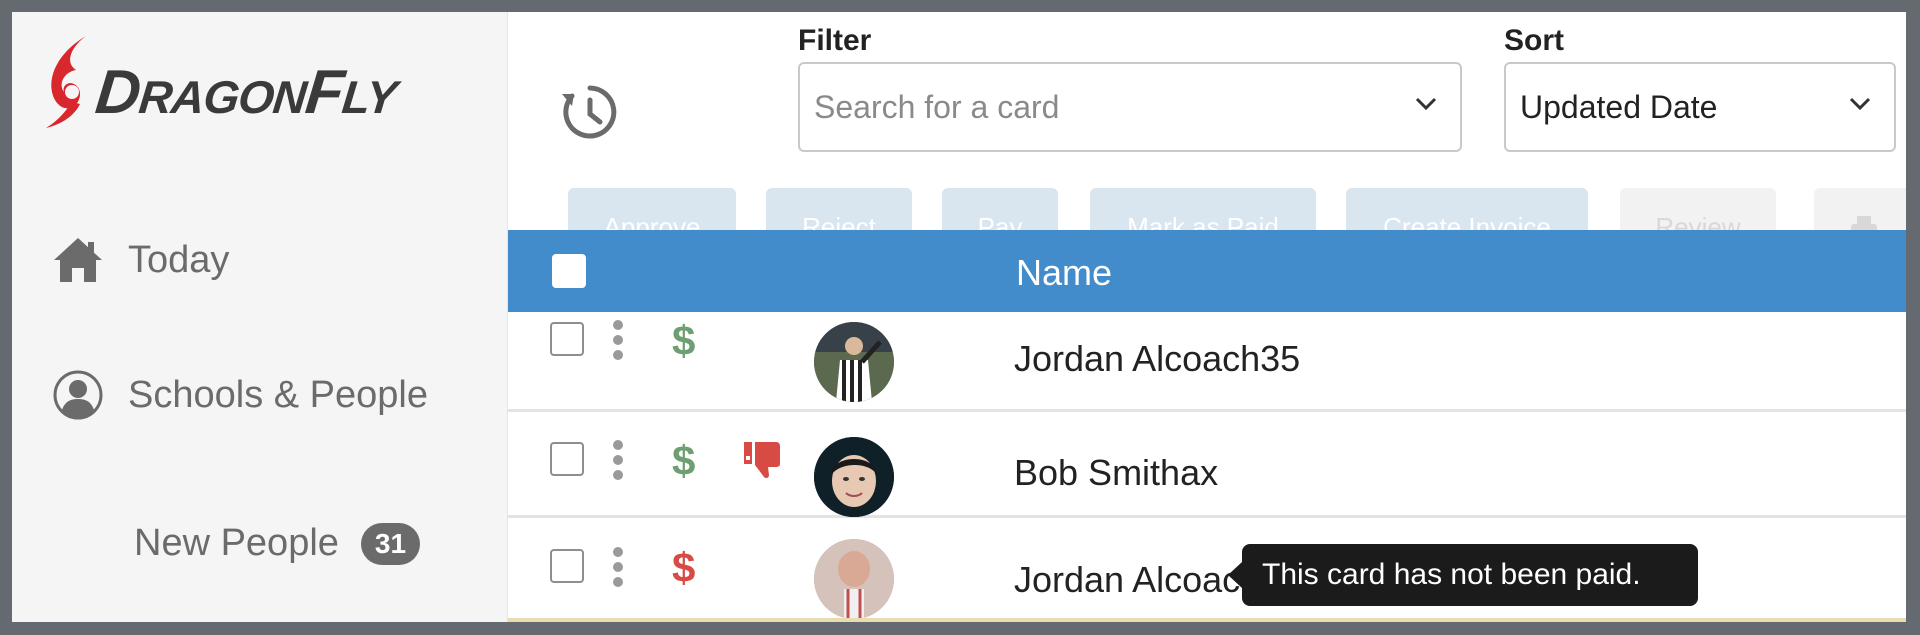 This screenshot has height=635, width=1920. I want to click on sort-select: Updated Date, so click(1700, 107).